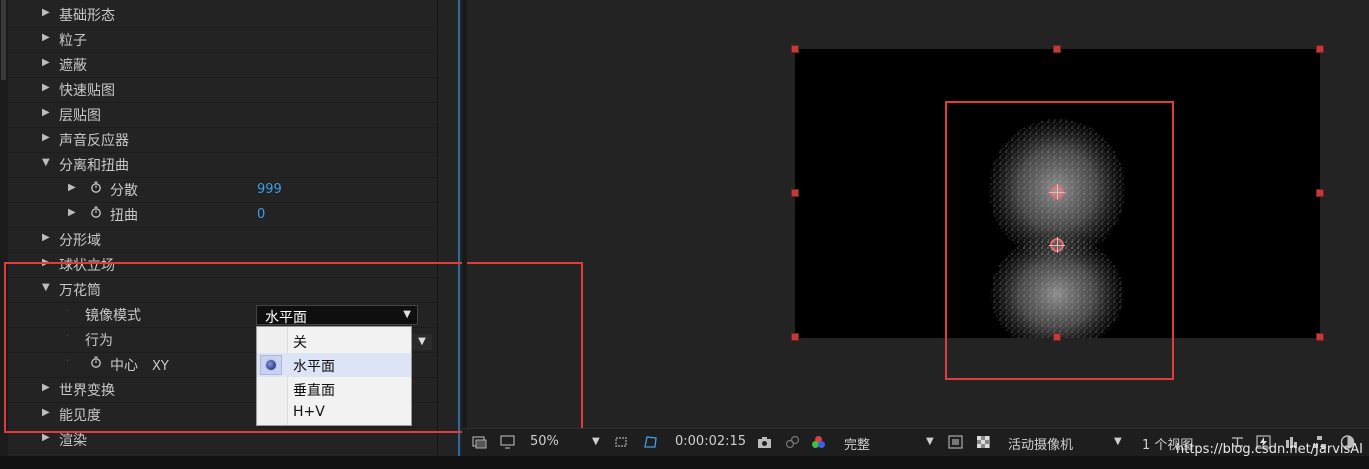 This screenshot has height=469, width=1369. What do you see at coordinates (955, 442) in the screenshot?
I see `fast-preview-icon` at bounding box center [955, 442].